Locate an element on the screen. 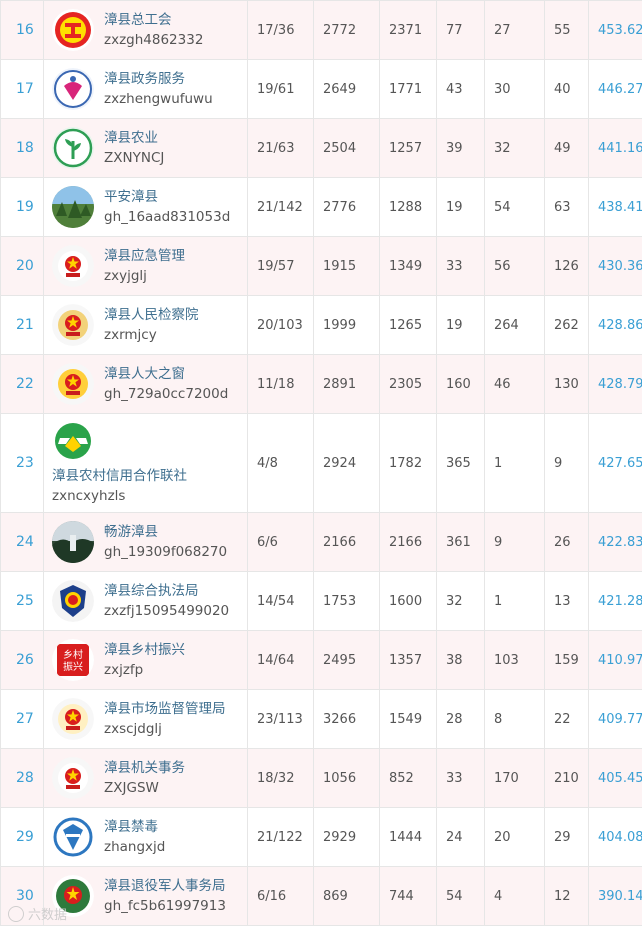 The width and height of the screenshot is (642, 930). account-link: 漳县退役军人事务局 gh_fc5b61997913 is located at coordinates (145, 896).